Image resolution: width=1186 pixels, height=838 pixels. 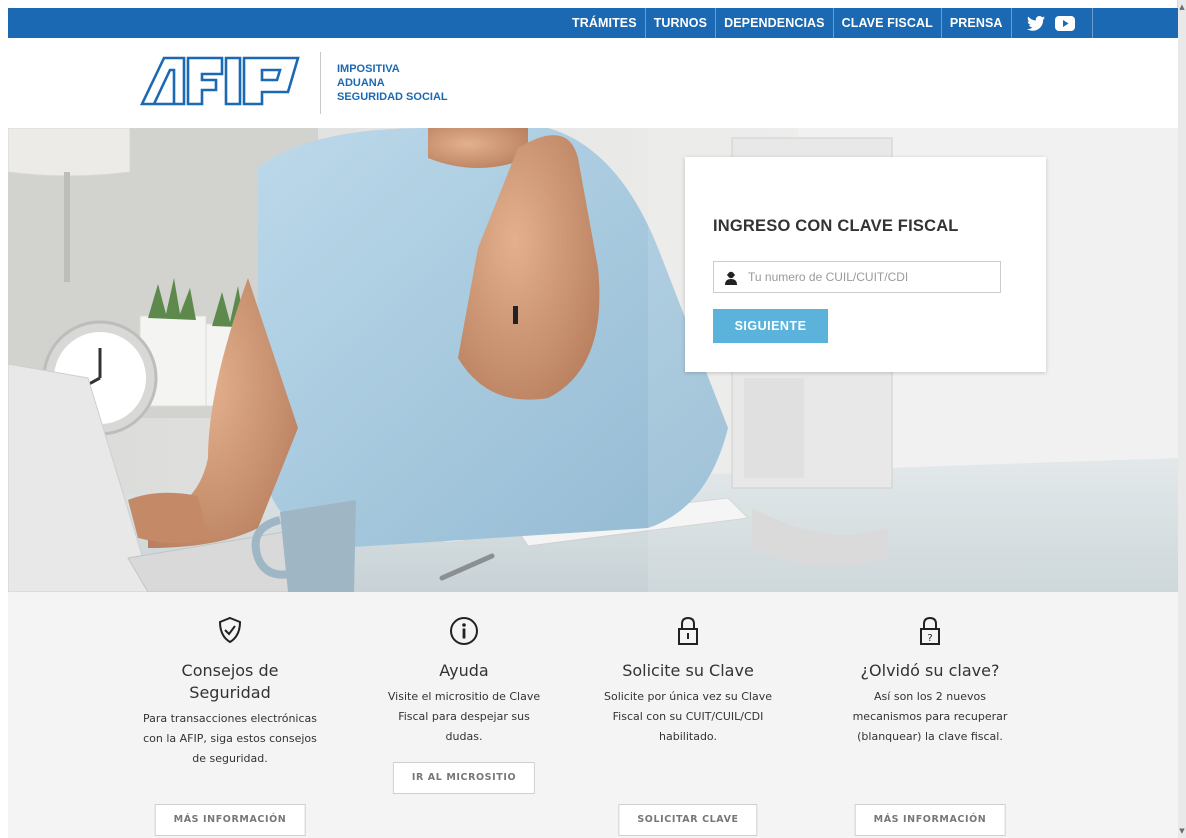 I want to click on social-links, so click(x=1052, y=23).